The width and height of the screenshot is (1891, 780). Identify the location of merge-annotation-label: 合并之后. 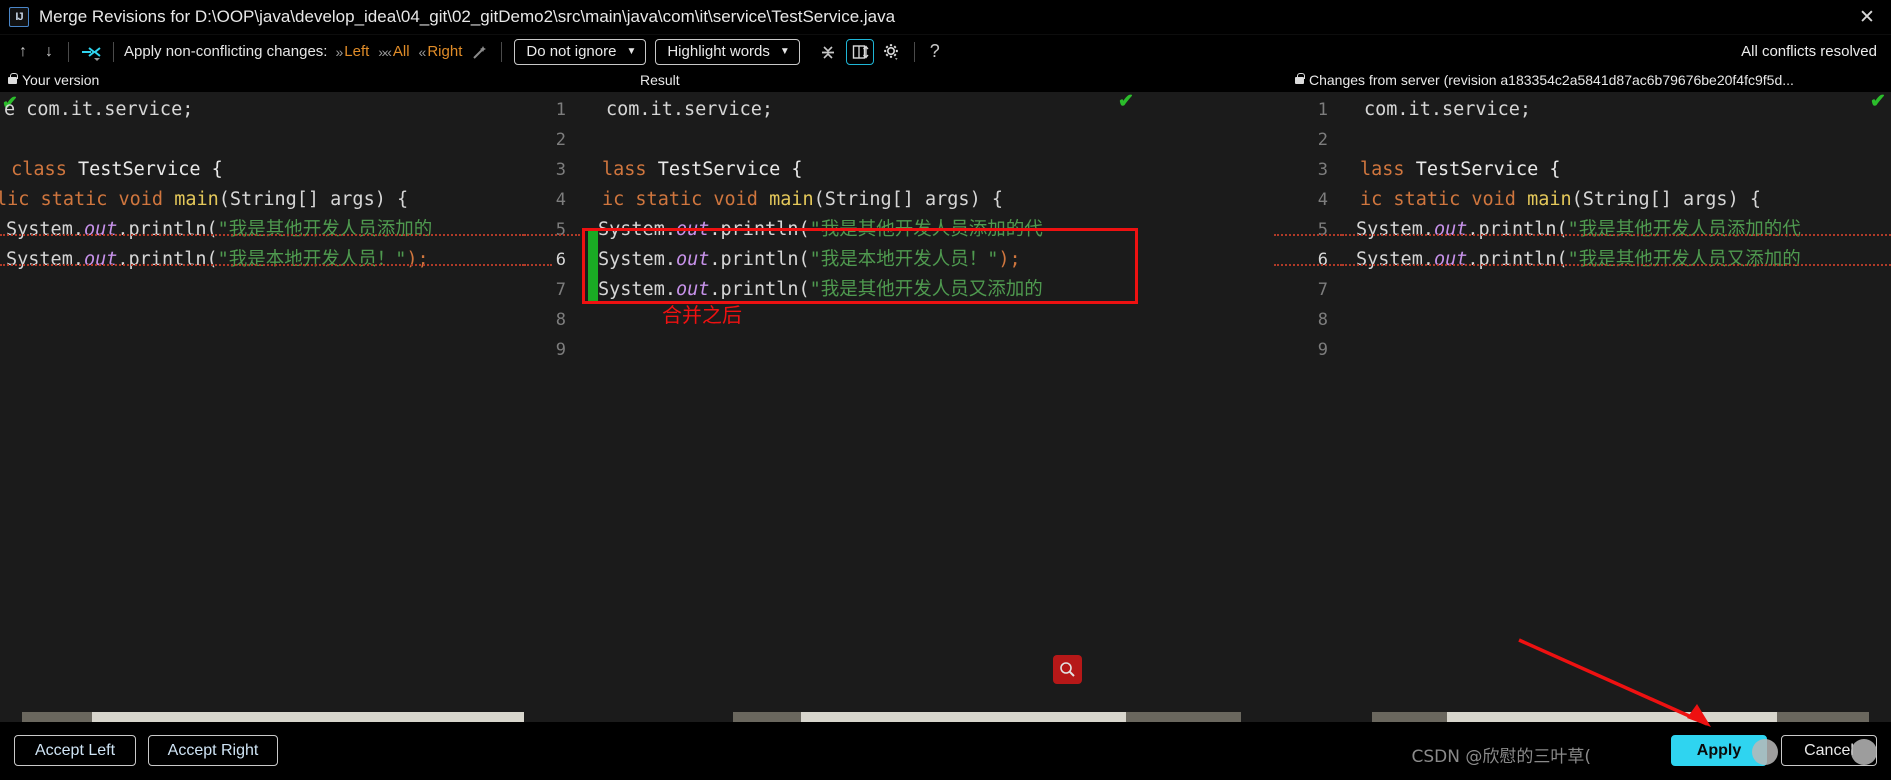
(702, 315).